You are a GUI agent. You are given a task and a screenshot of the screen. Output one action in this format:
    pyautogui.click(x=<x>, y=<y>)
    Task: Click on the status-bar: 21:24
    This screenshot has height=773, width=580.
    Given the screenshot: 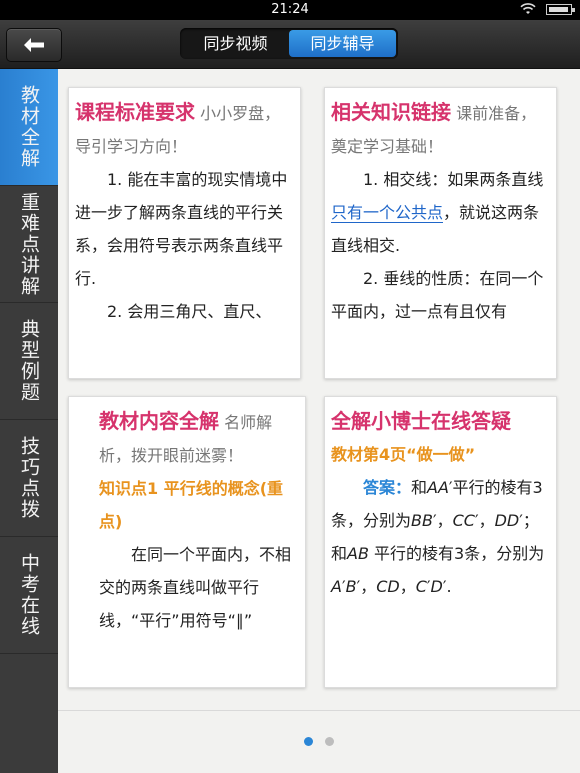 What is the action you would take?
    pyautogui.click(x=290, y=10)
    